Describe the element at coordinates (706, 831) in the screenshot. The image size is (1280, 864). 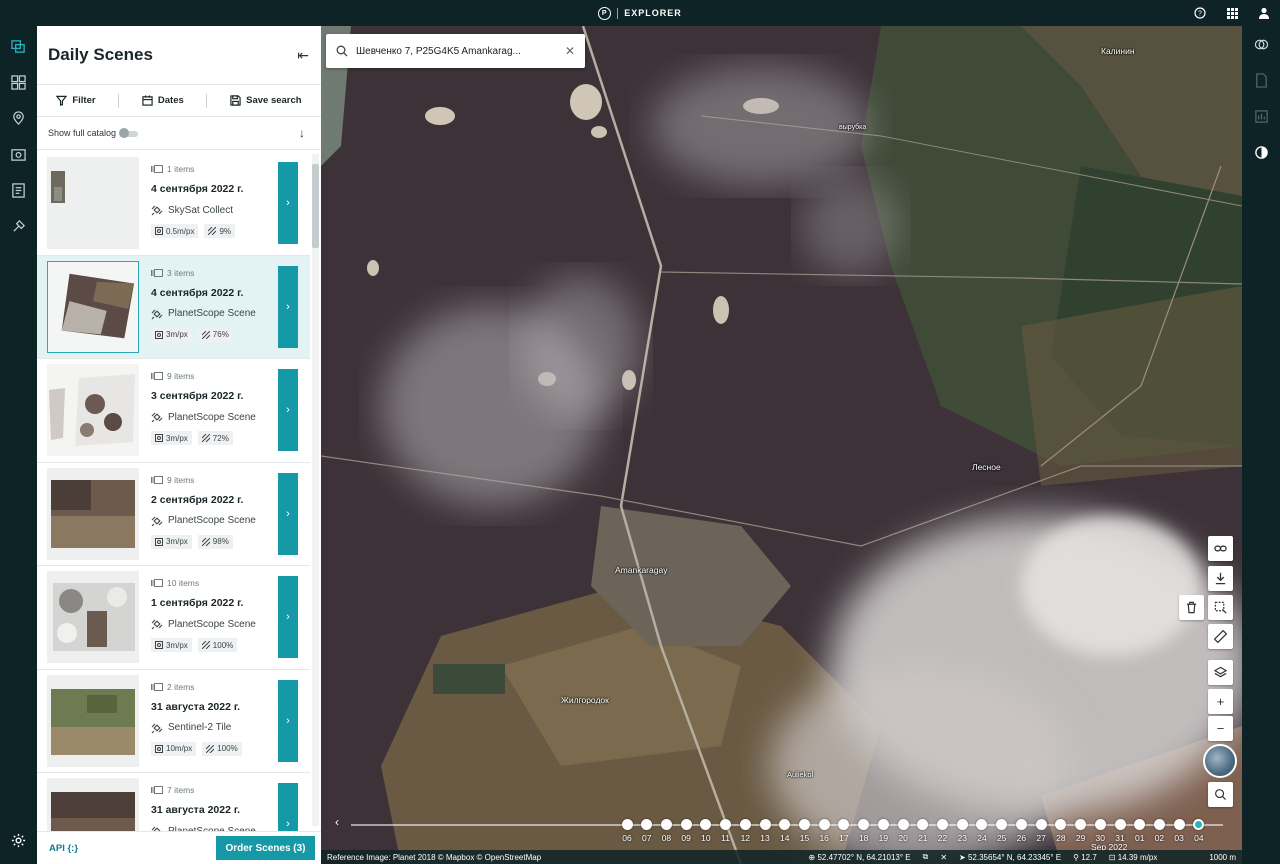
I see `timeline-day: 10` at that location.